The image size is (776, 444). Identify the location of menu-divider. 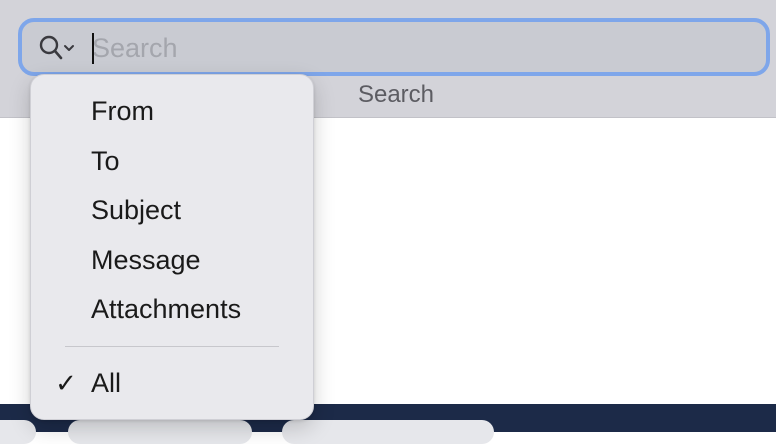
(172, 346).